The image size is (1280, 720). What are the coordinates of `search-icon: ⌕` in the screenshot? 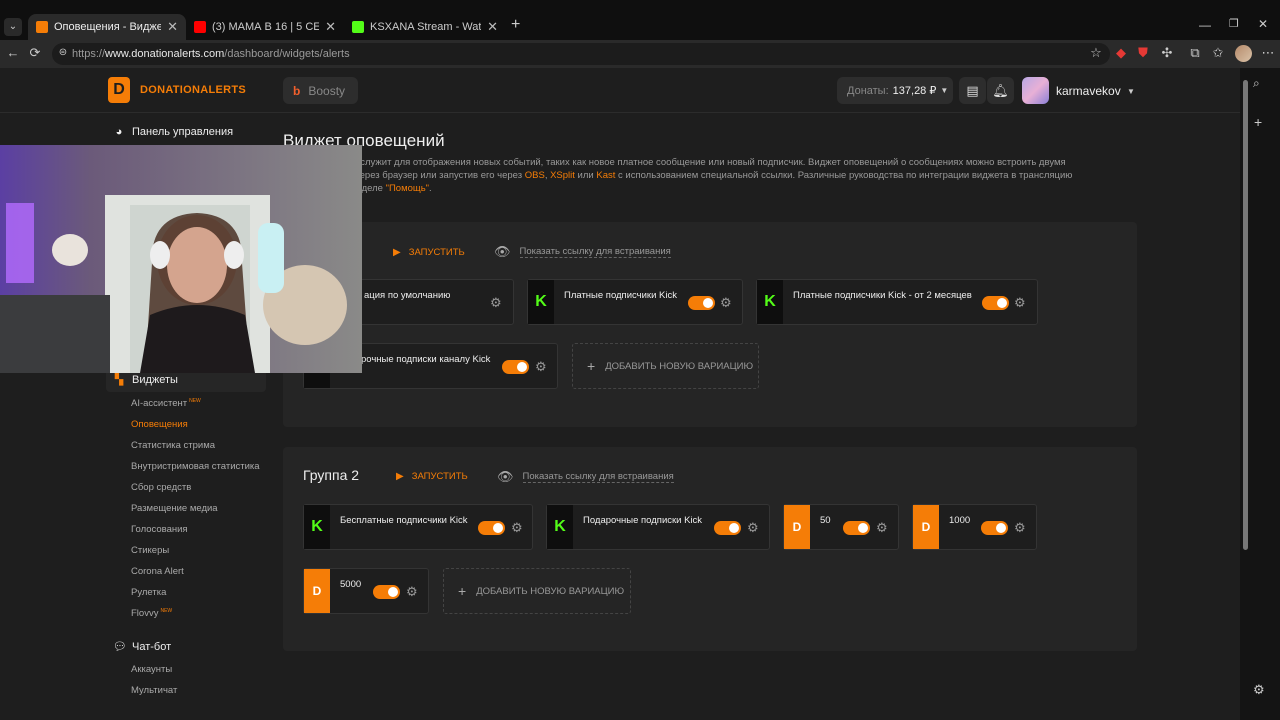 It's located at (1256, 83).